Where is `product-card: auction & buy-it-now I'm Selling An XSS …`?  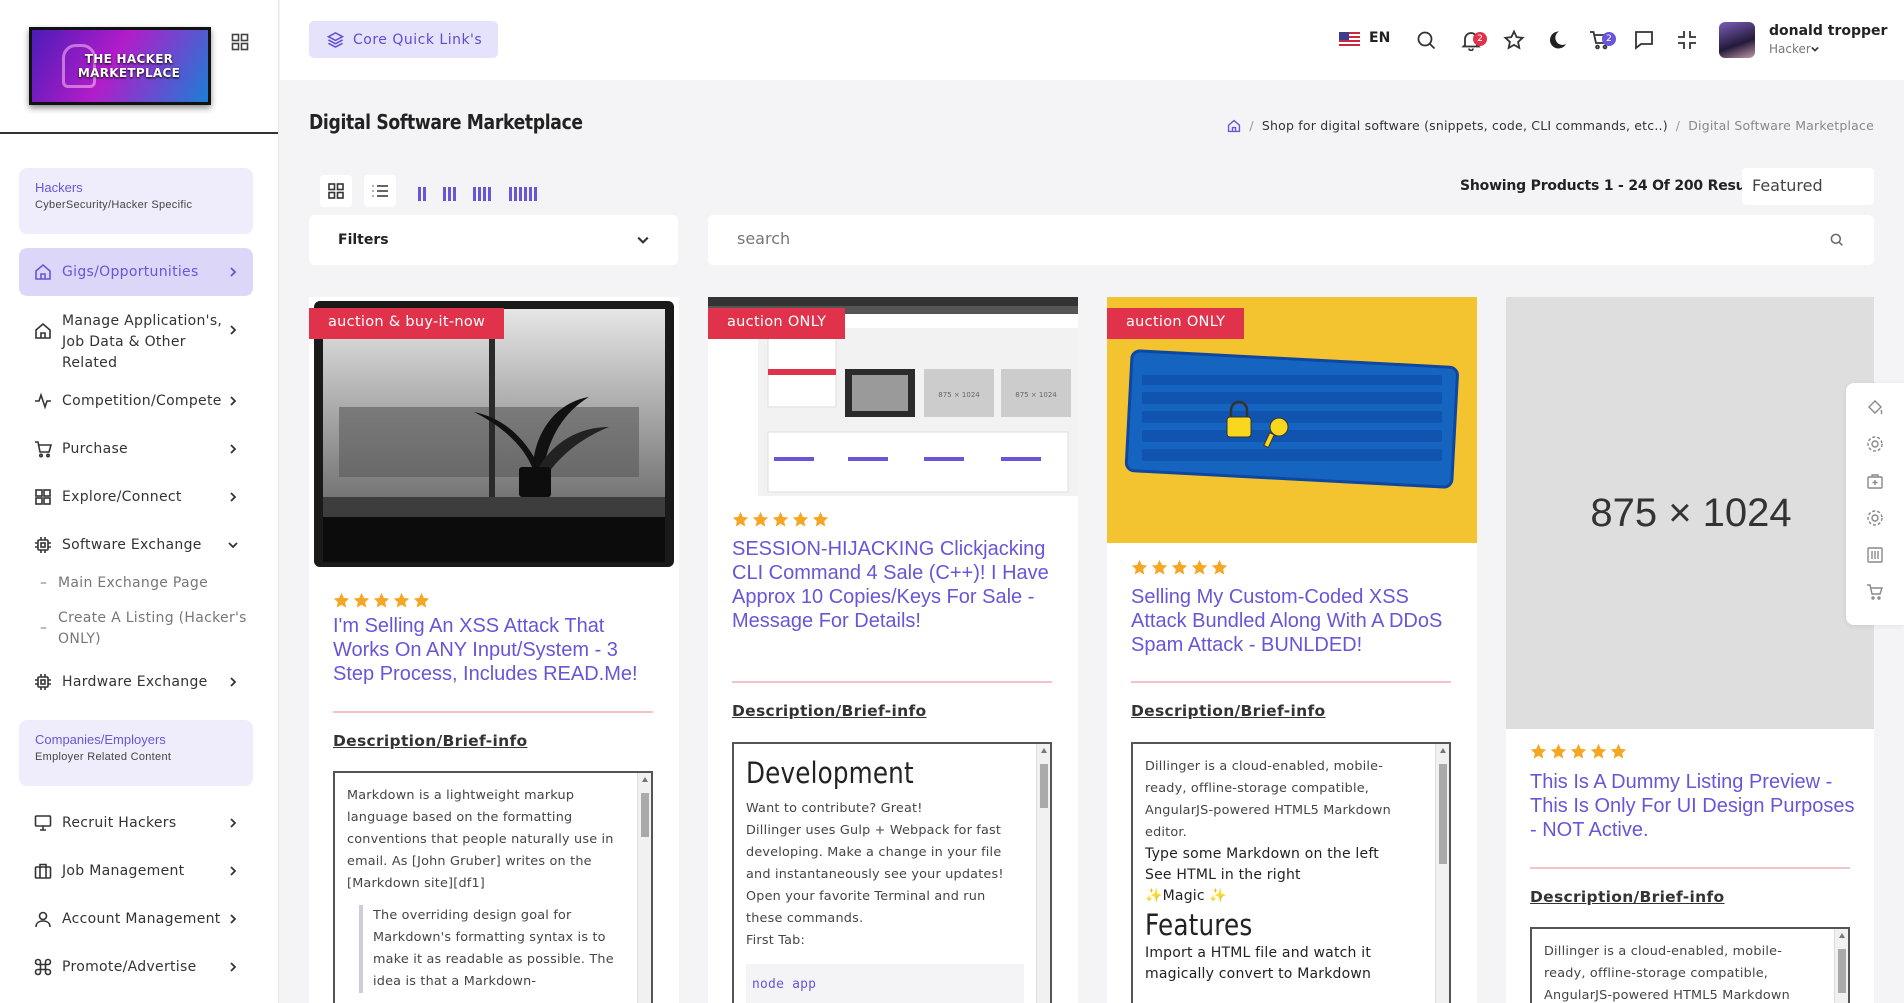
product-card: auction & buy-it-now I'm Selling An XSS … is located at coordinates (494, 650).